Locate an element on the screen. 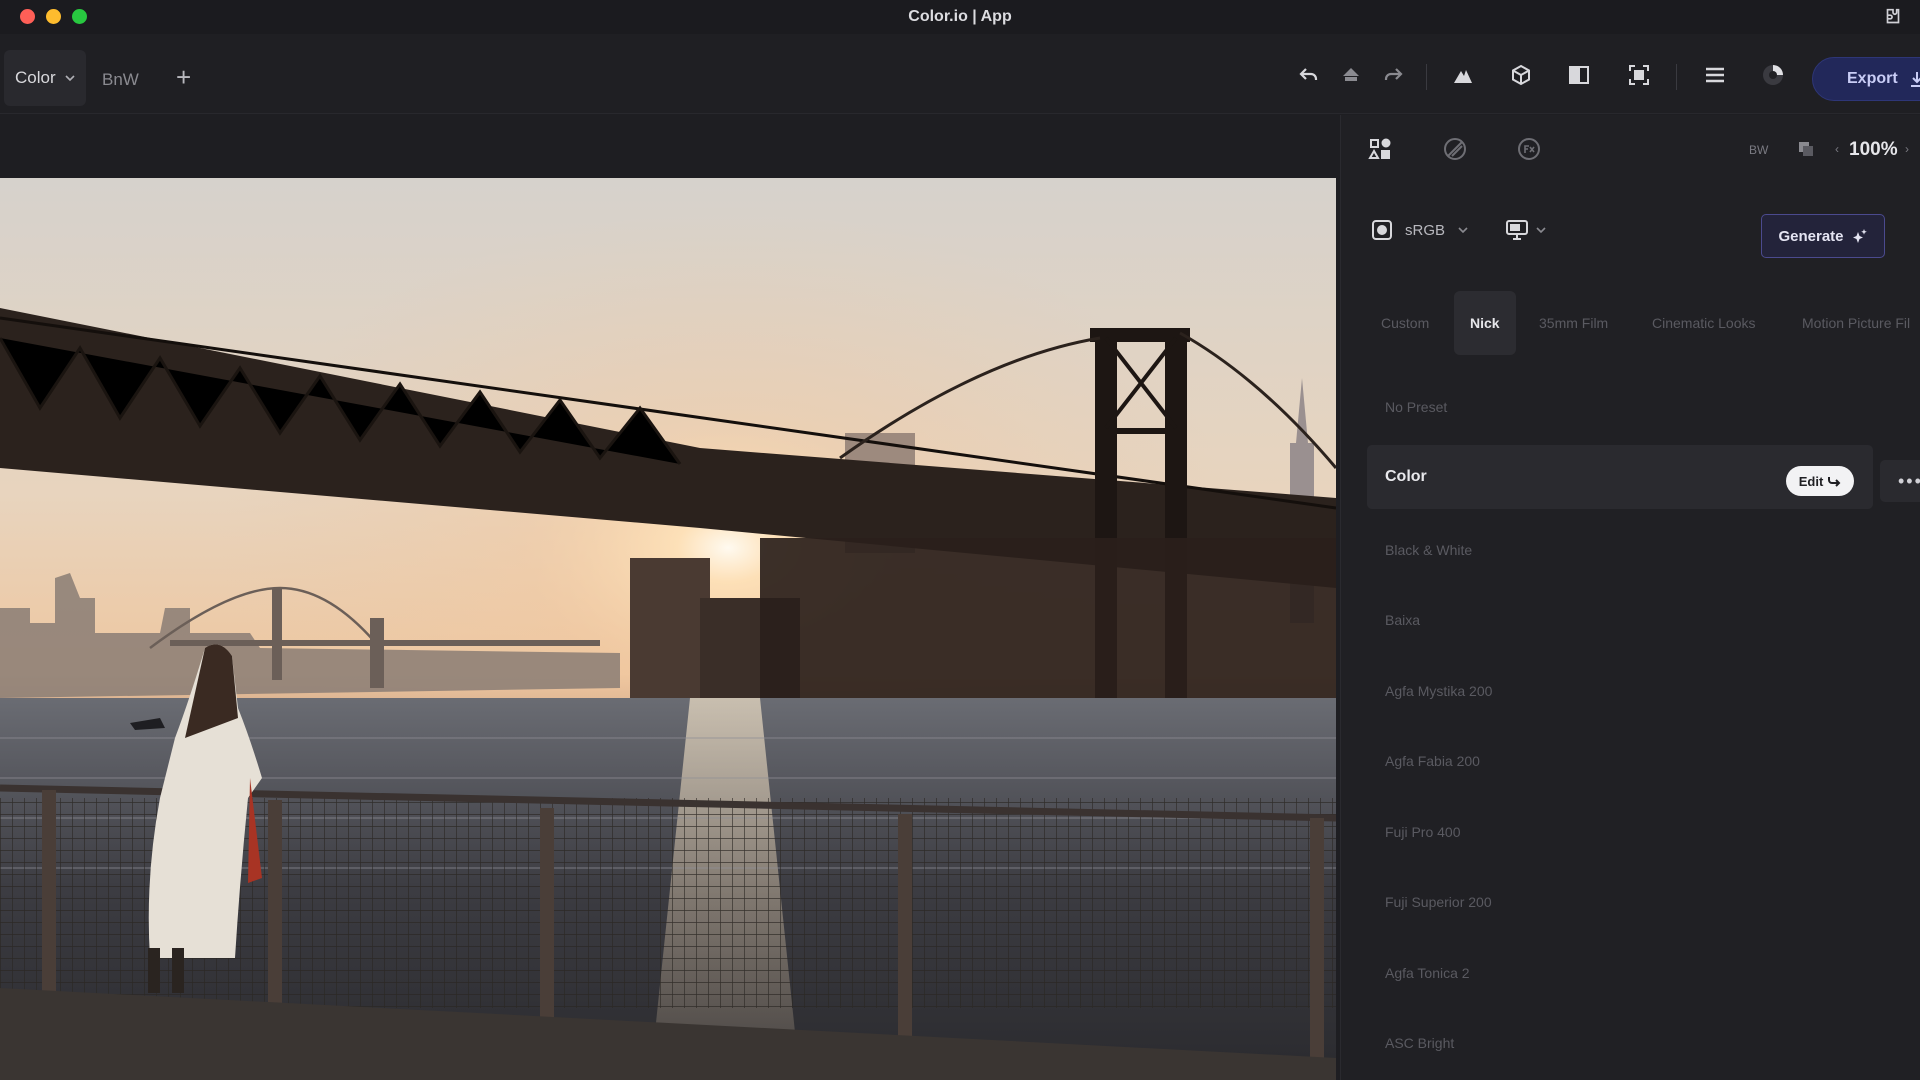 The height and width of the screenshot is (1080, 1920). preset-item: Agfa Mystika 200 is located at coordinates (1438, 691).